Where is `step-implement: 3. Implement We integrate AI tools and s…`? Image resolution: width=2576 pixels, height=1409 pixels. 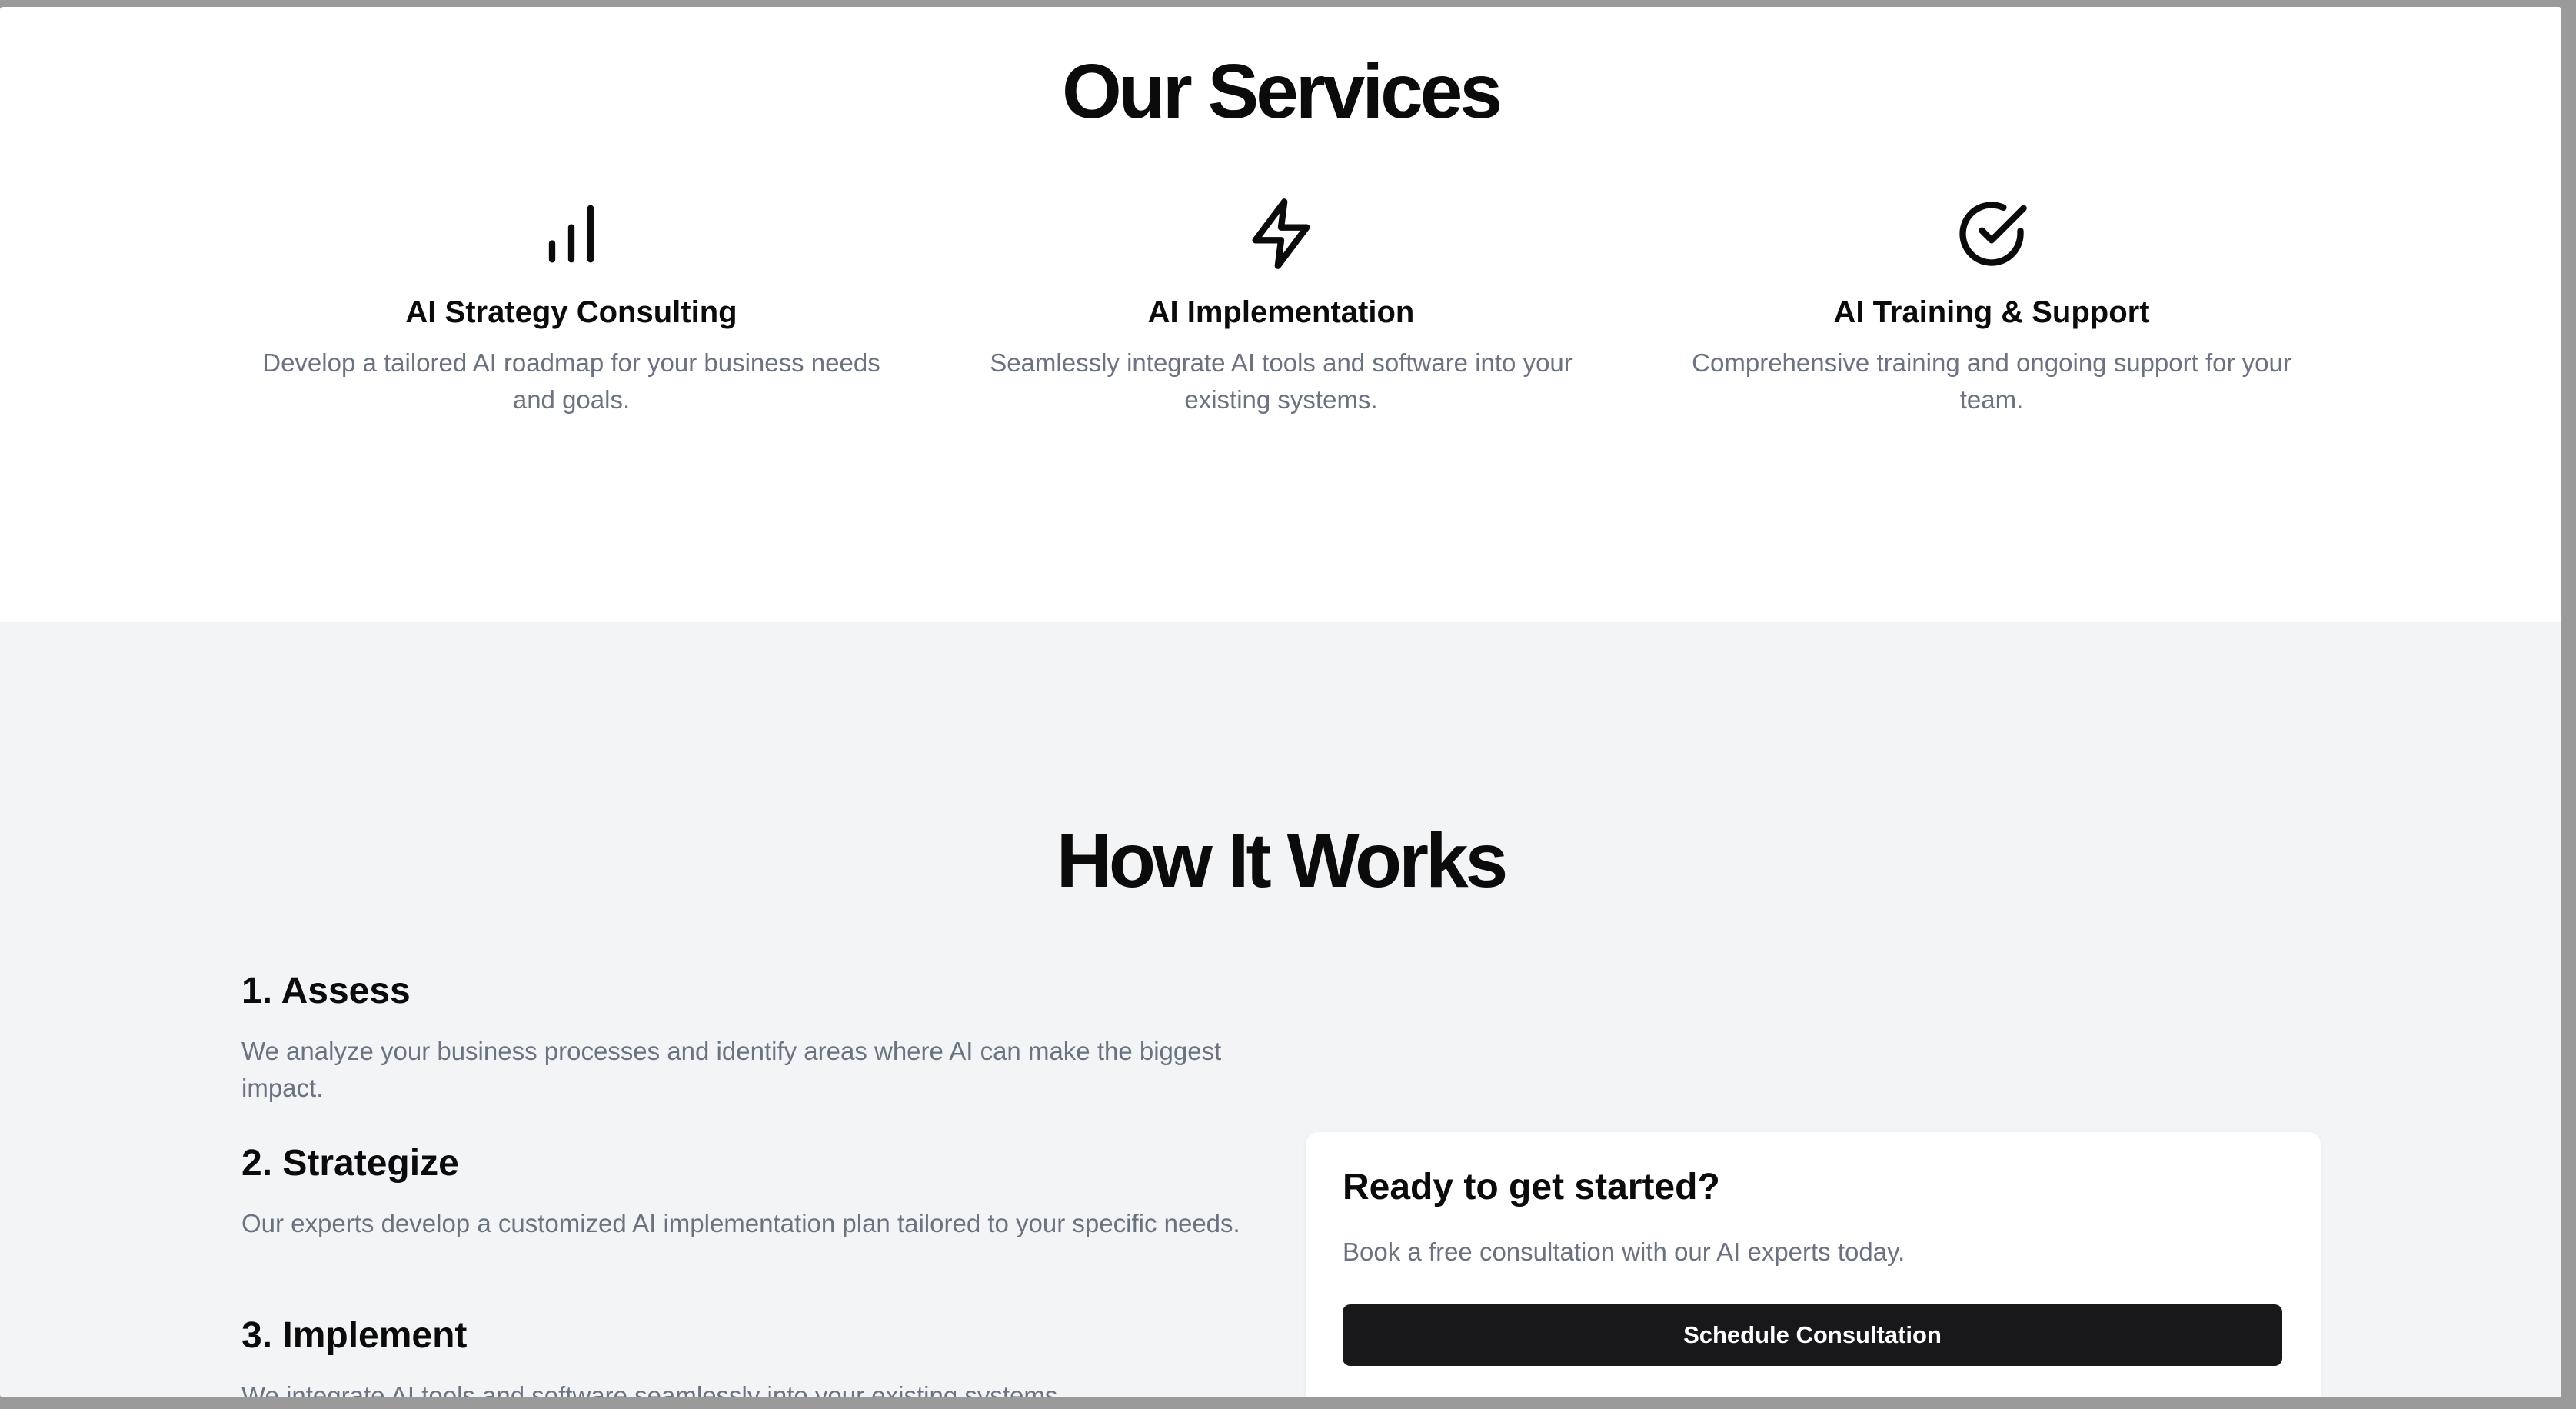
step-implement: 3. Implement We integrate AI tools and s… is located at coordinates (756, 1354).